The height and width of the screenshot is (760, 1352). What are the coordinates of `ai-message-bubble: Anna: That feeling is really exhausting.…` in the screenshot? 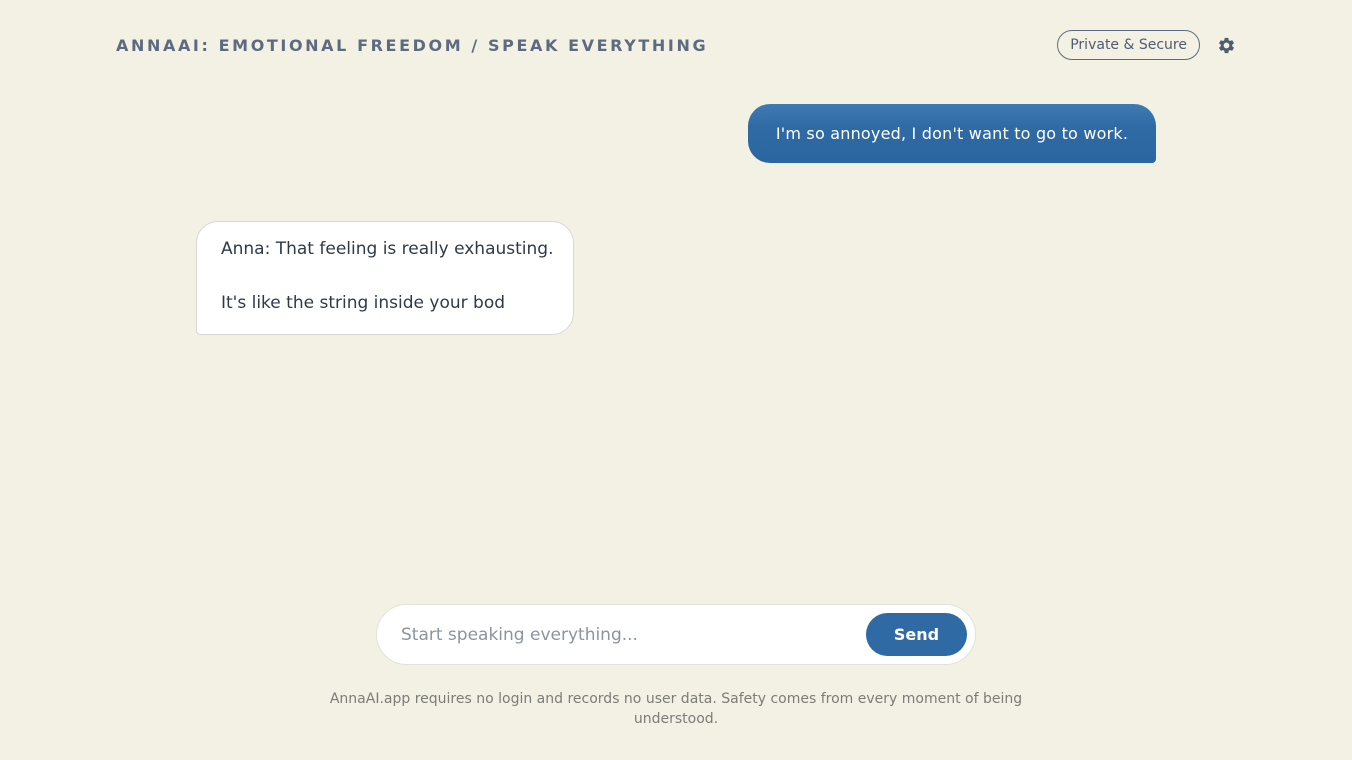 It's located at (385, 278).